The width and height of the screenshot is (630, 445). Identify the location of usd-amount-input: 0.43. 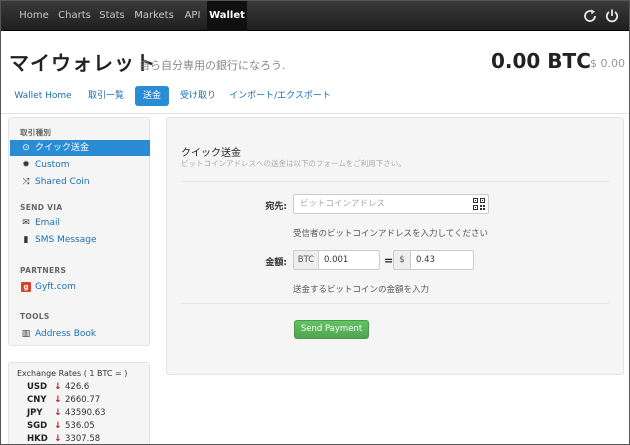
(442, 260).